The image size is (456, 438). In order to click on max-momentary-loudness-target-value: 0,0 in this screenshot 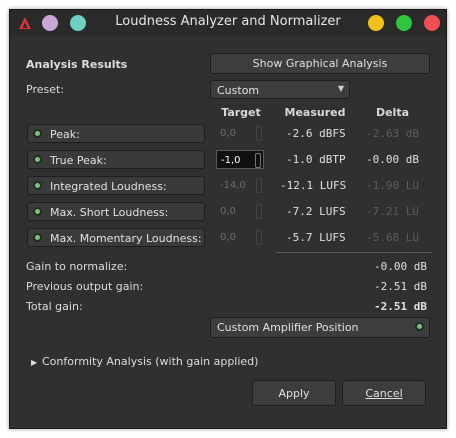, I will do `click(228, 237)`.